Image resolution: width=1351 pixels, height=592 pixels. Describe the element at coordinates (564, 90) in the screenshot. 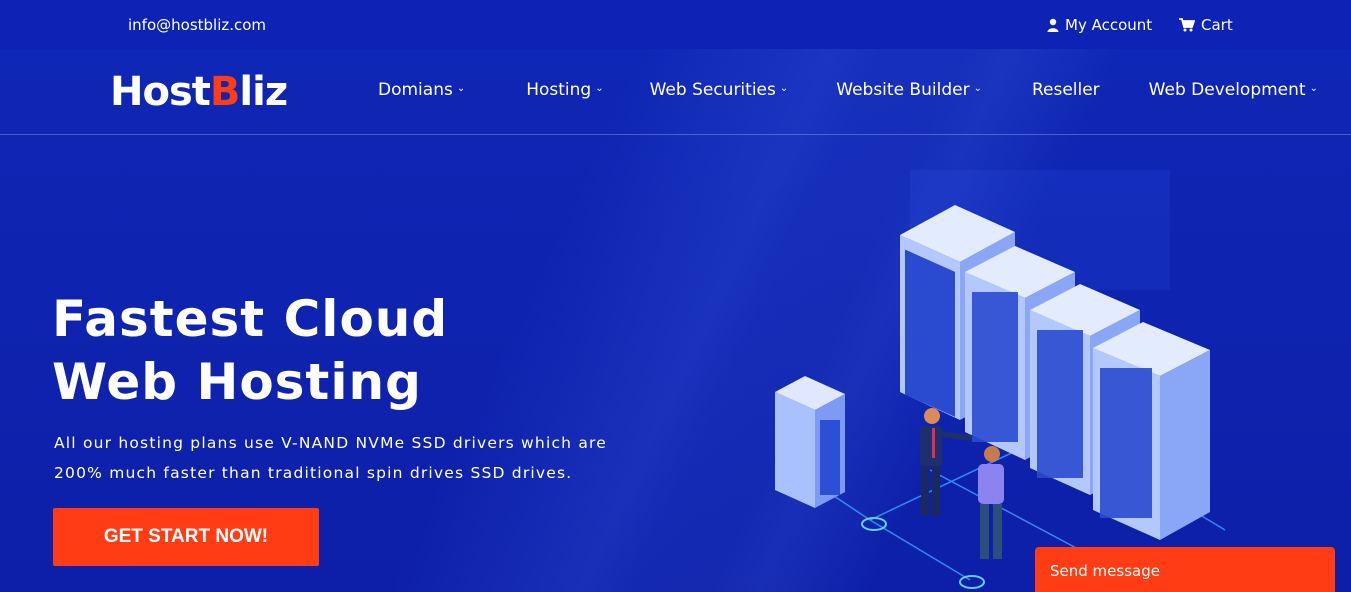

I see `nav-item-hosting: Hosting ⌄` at that location.